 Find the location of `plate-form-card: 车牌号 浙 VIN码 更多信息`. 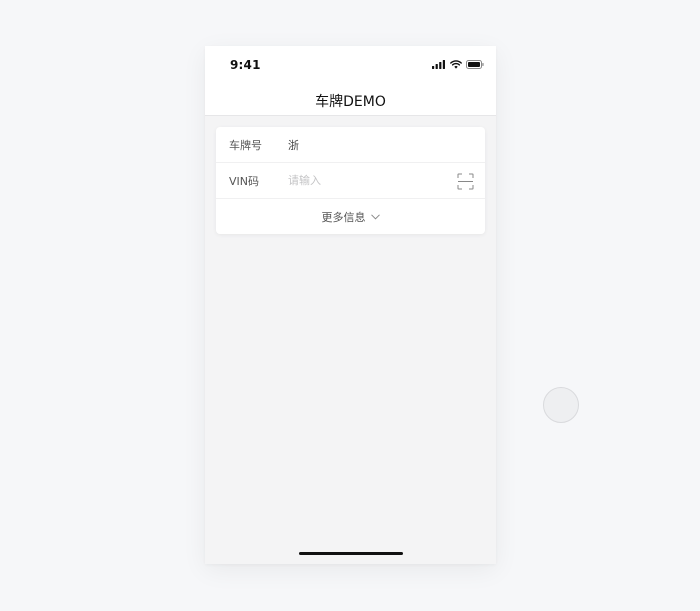

plate-form-card: 车牌号 浙 VIN码 更多信息 is located at coordinates (350, 180).